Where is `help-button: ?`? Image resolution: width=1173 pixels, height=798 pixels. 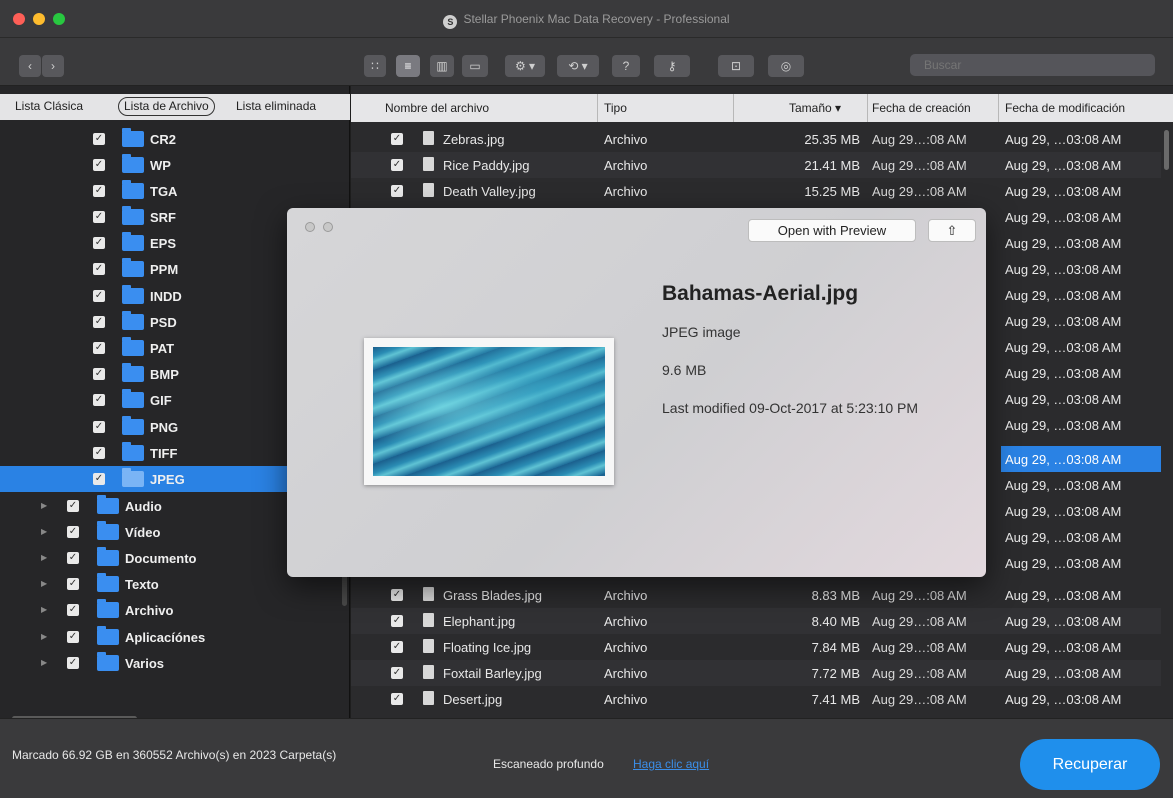 help-button: ? is located at coordinates (626, 66).